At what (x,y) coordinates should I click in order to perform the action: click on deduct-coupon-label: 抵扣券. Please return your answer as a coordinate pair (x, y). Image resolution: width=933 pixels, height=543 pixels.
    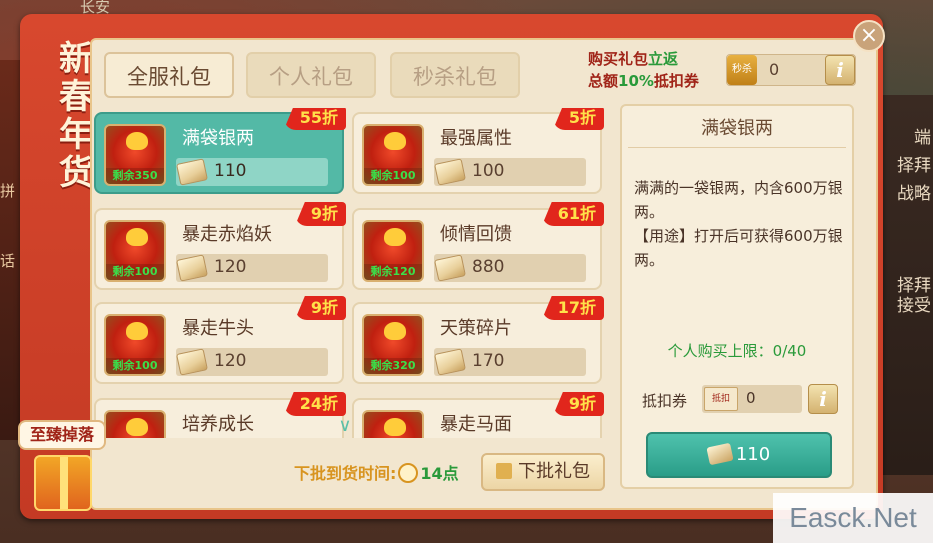
    Looking at the image, I should click on (665, 401).